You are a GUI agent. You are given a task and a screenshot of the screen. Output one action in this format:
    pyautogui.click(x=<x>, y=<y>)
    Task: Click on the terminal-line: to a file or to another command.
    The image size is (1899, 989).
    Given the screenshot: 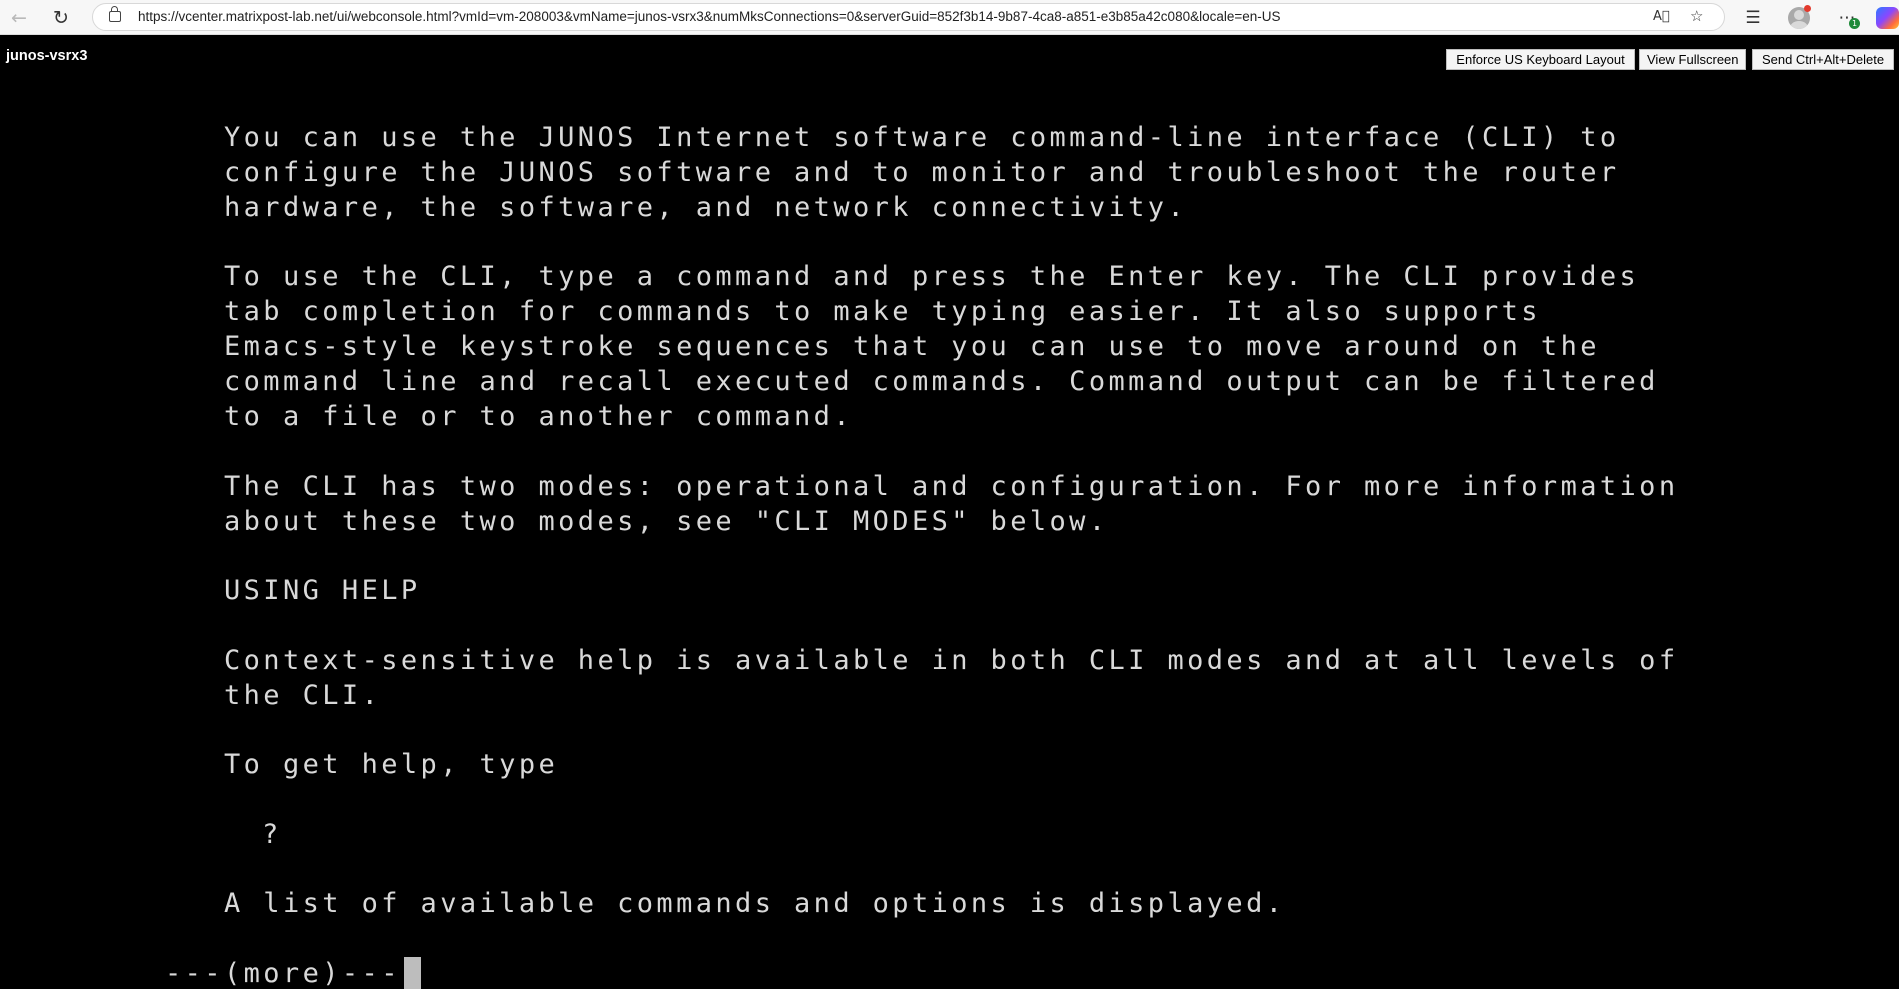 What is the action you would take?
    pyautogui.click(x=538, y=416)
    